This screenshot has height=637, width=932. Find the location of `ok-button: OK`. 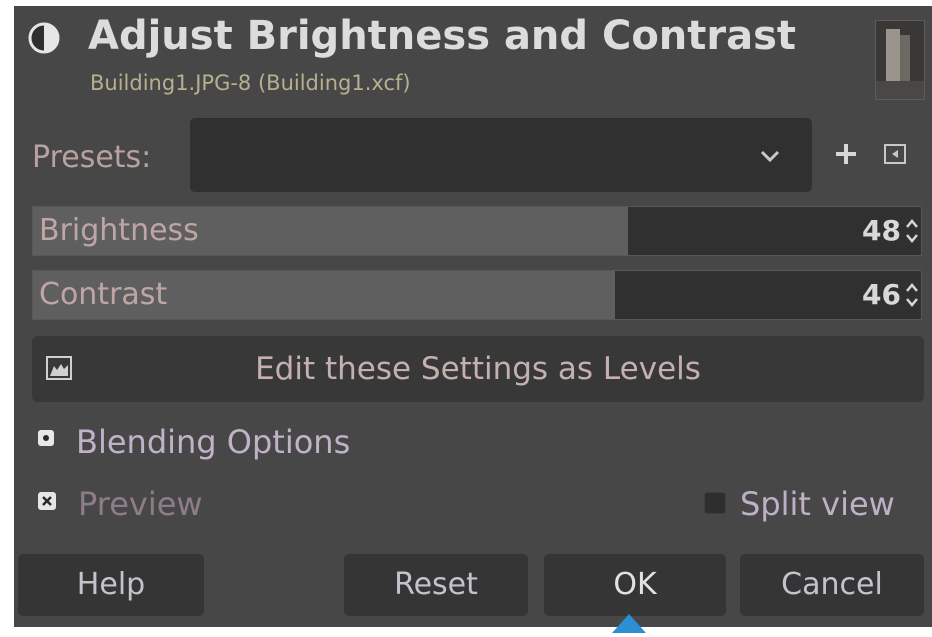

ok-button: OK is located at coordinates (635, 585).